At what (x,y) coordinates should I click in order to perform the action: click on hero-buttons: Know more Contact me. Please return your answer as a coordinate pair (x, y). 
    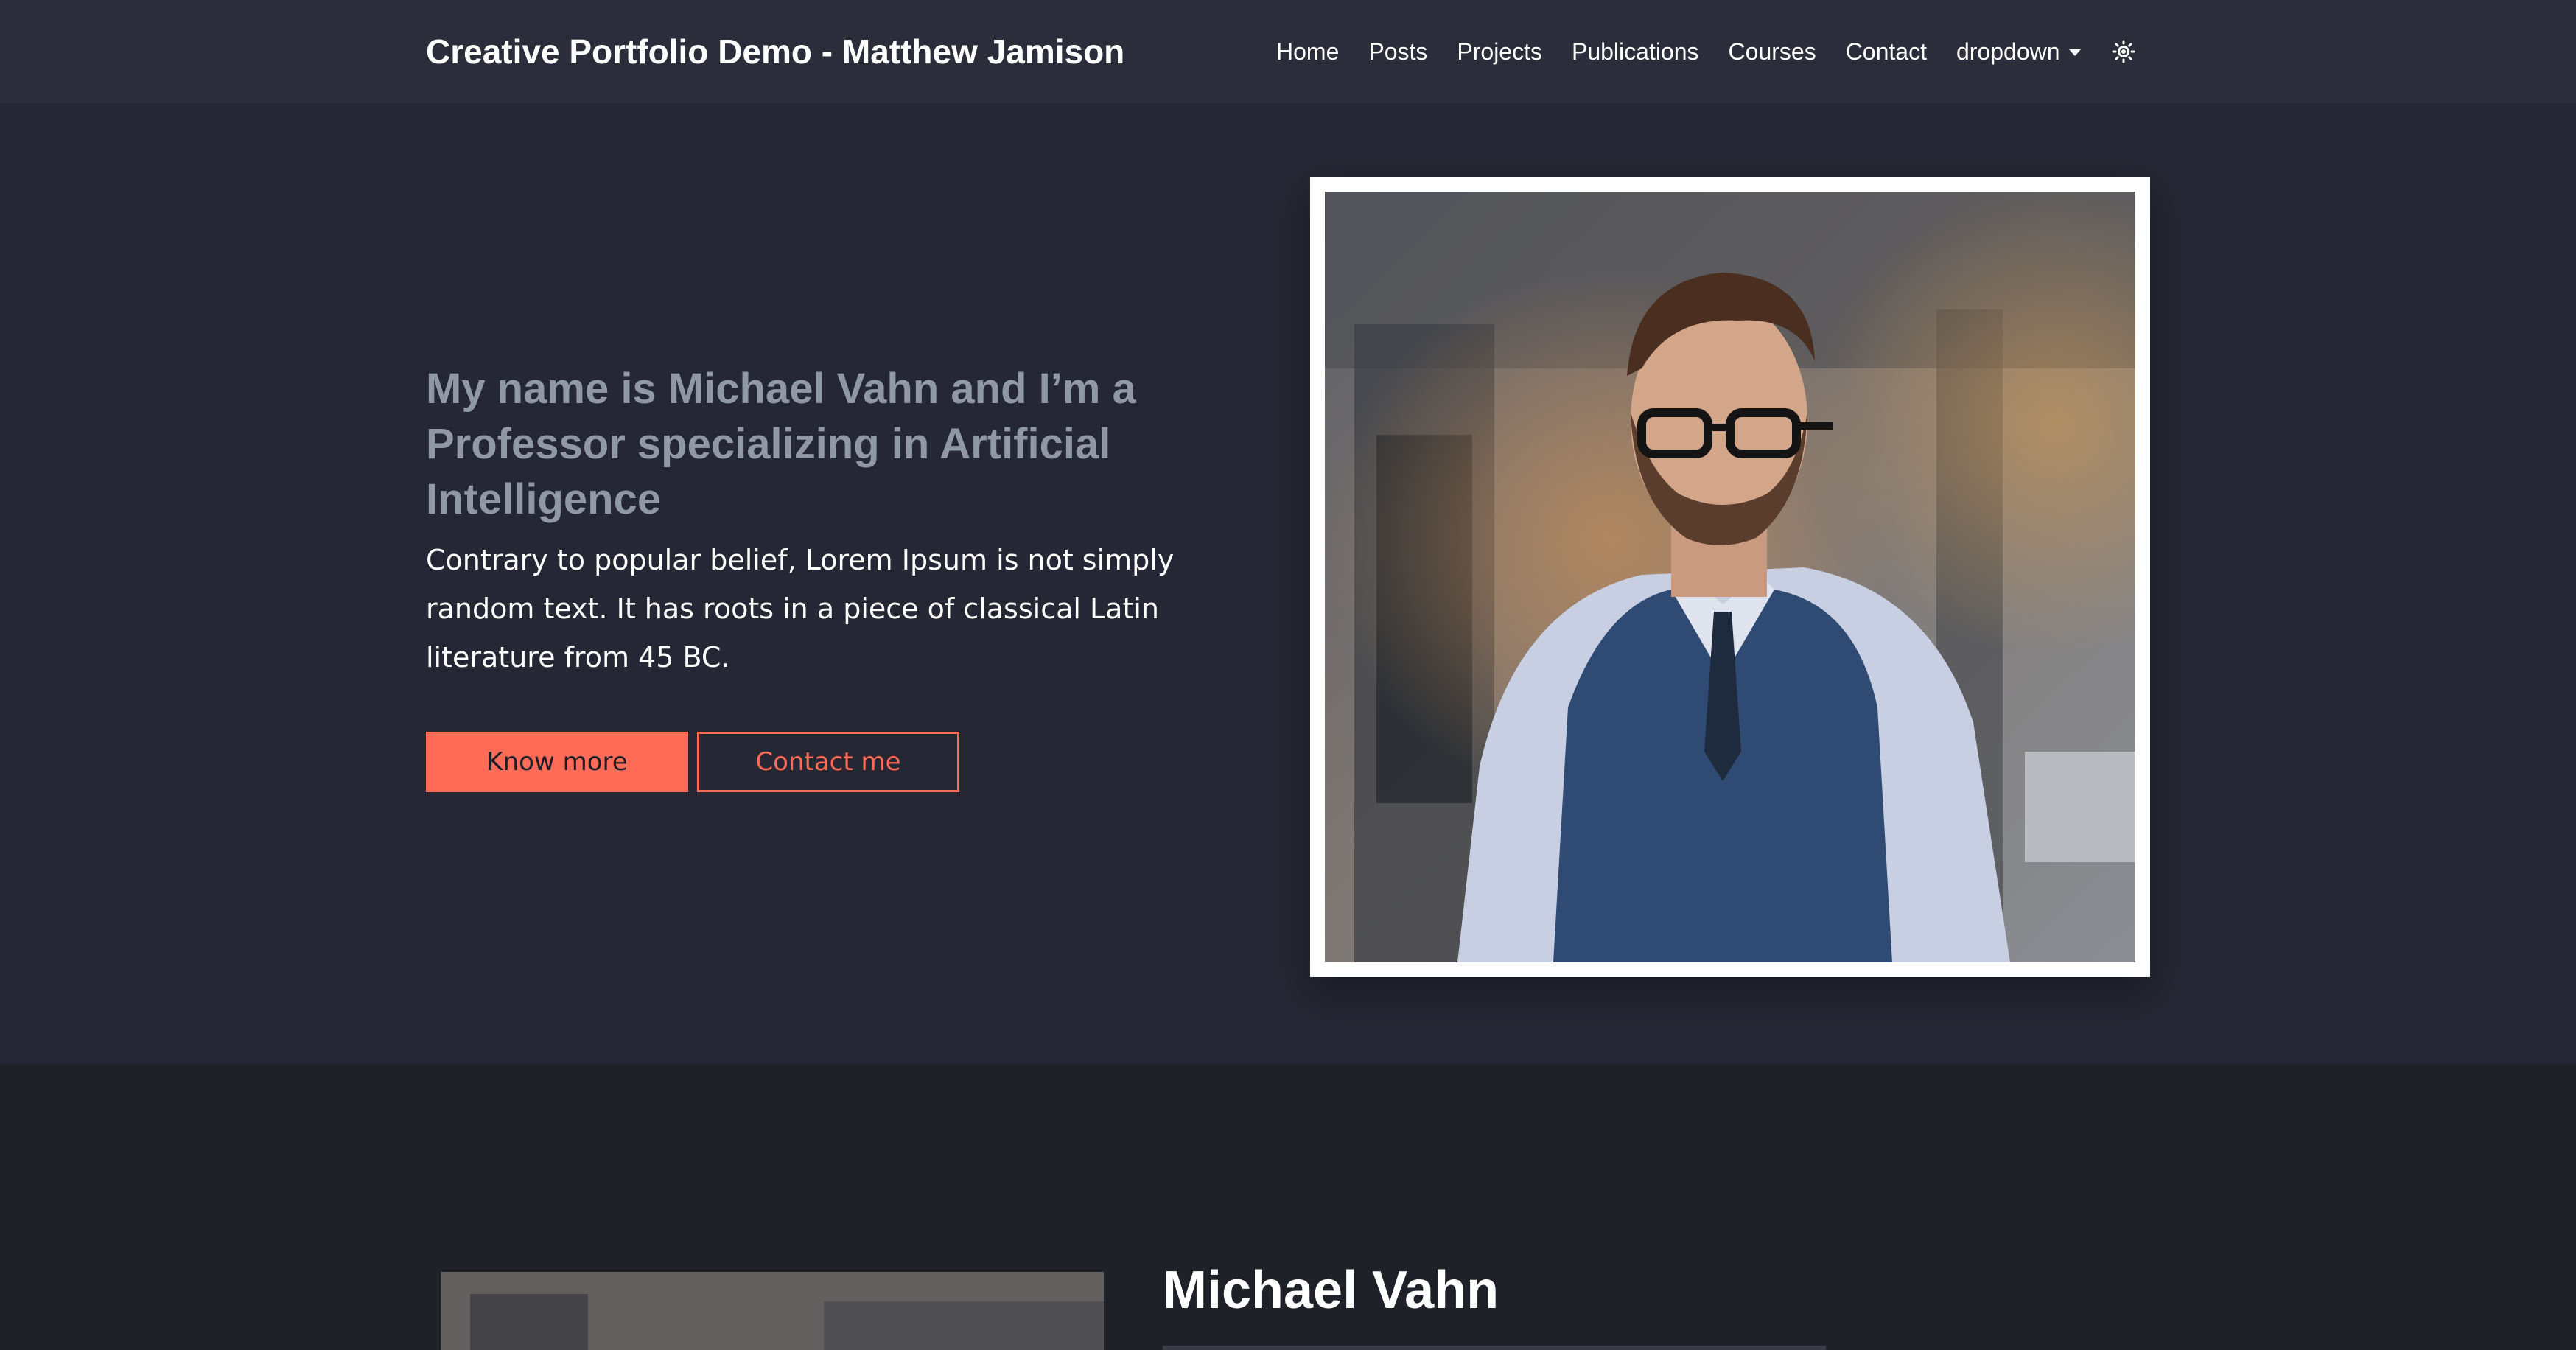
    Looking at the image, I should click on (692, 762).